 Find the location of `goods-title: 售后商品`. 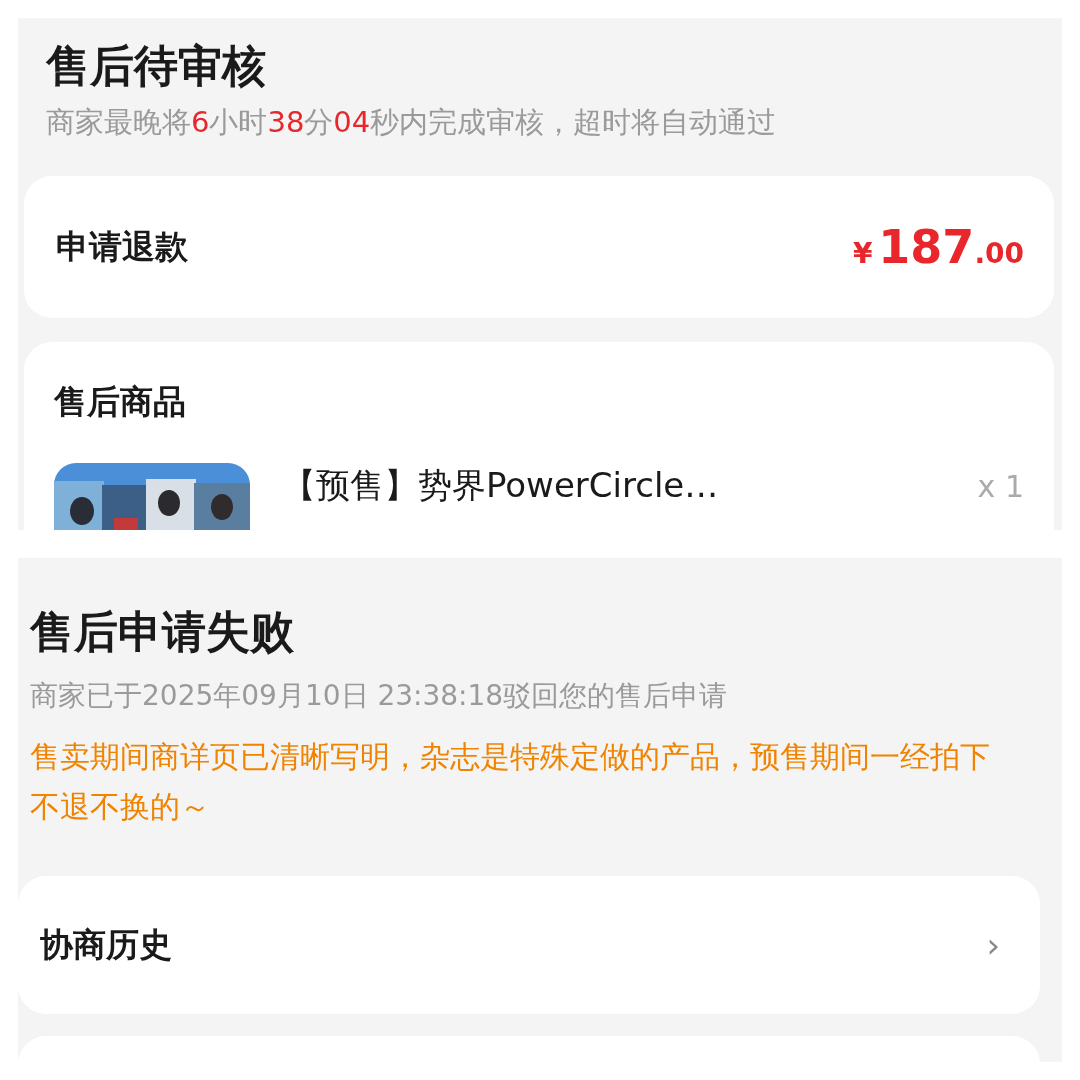

goods-title: 售后商品 is located at coordinates (120, 402).